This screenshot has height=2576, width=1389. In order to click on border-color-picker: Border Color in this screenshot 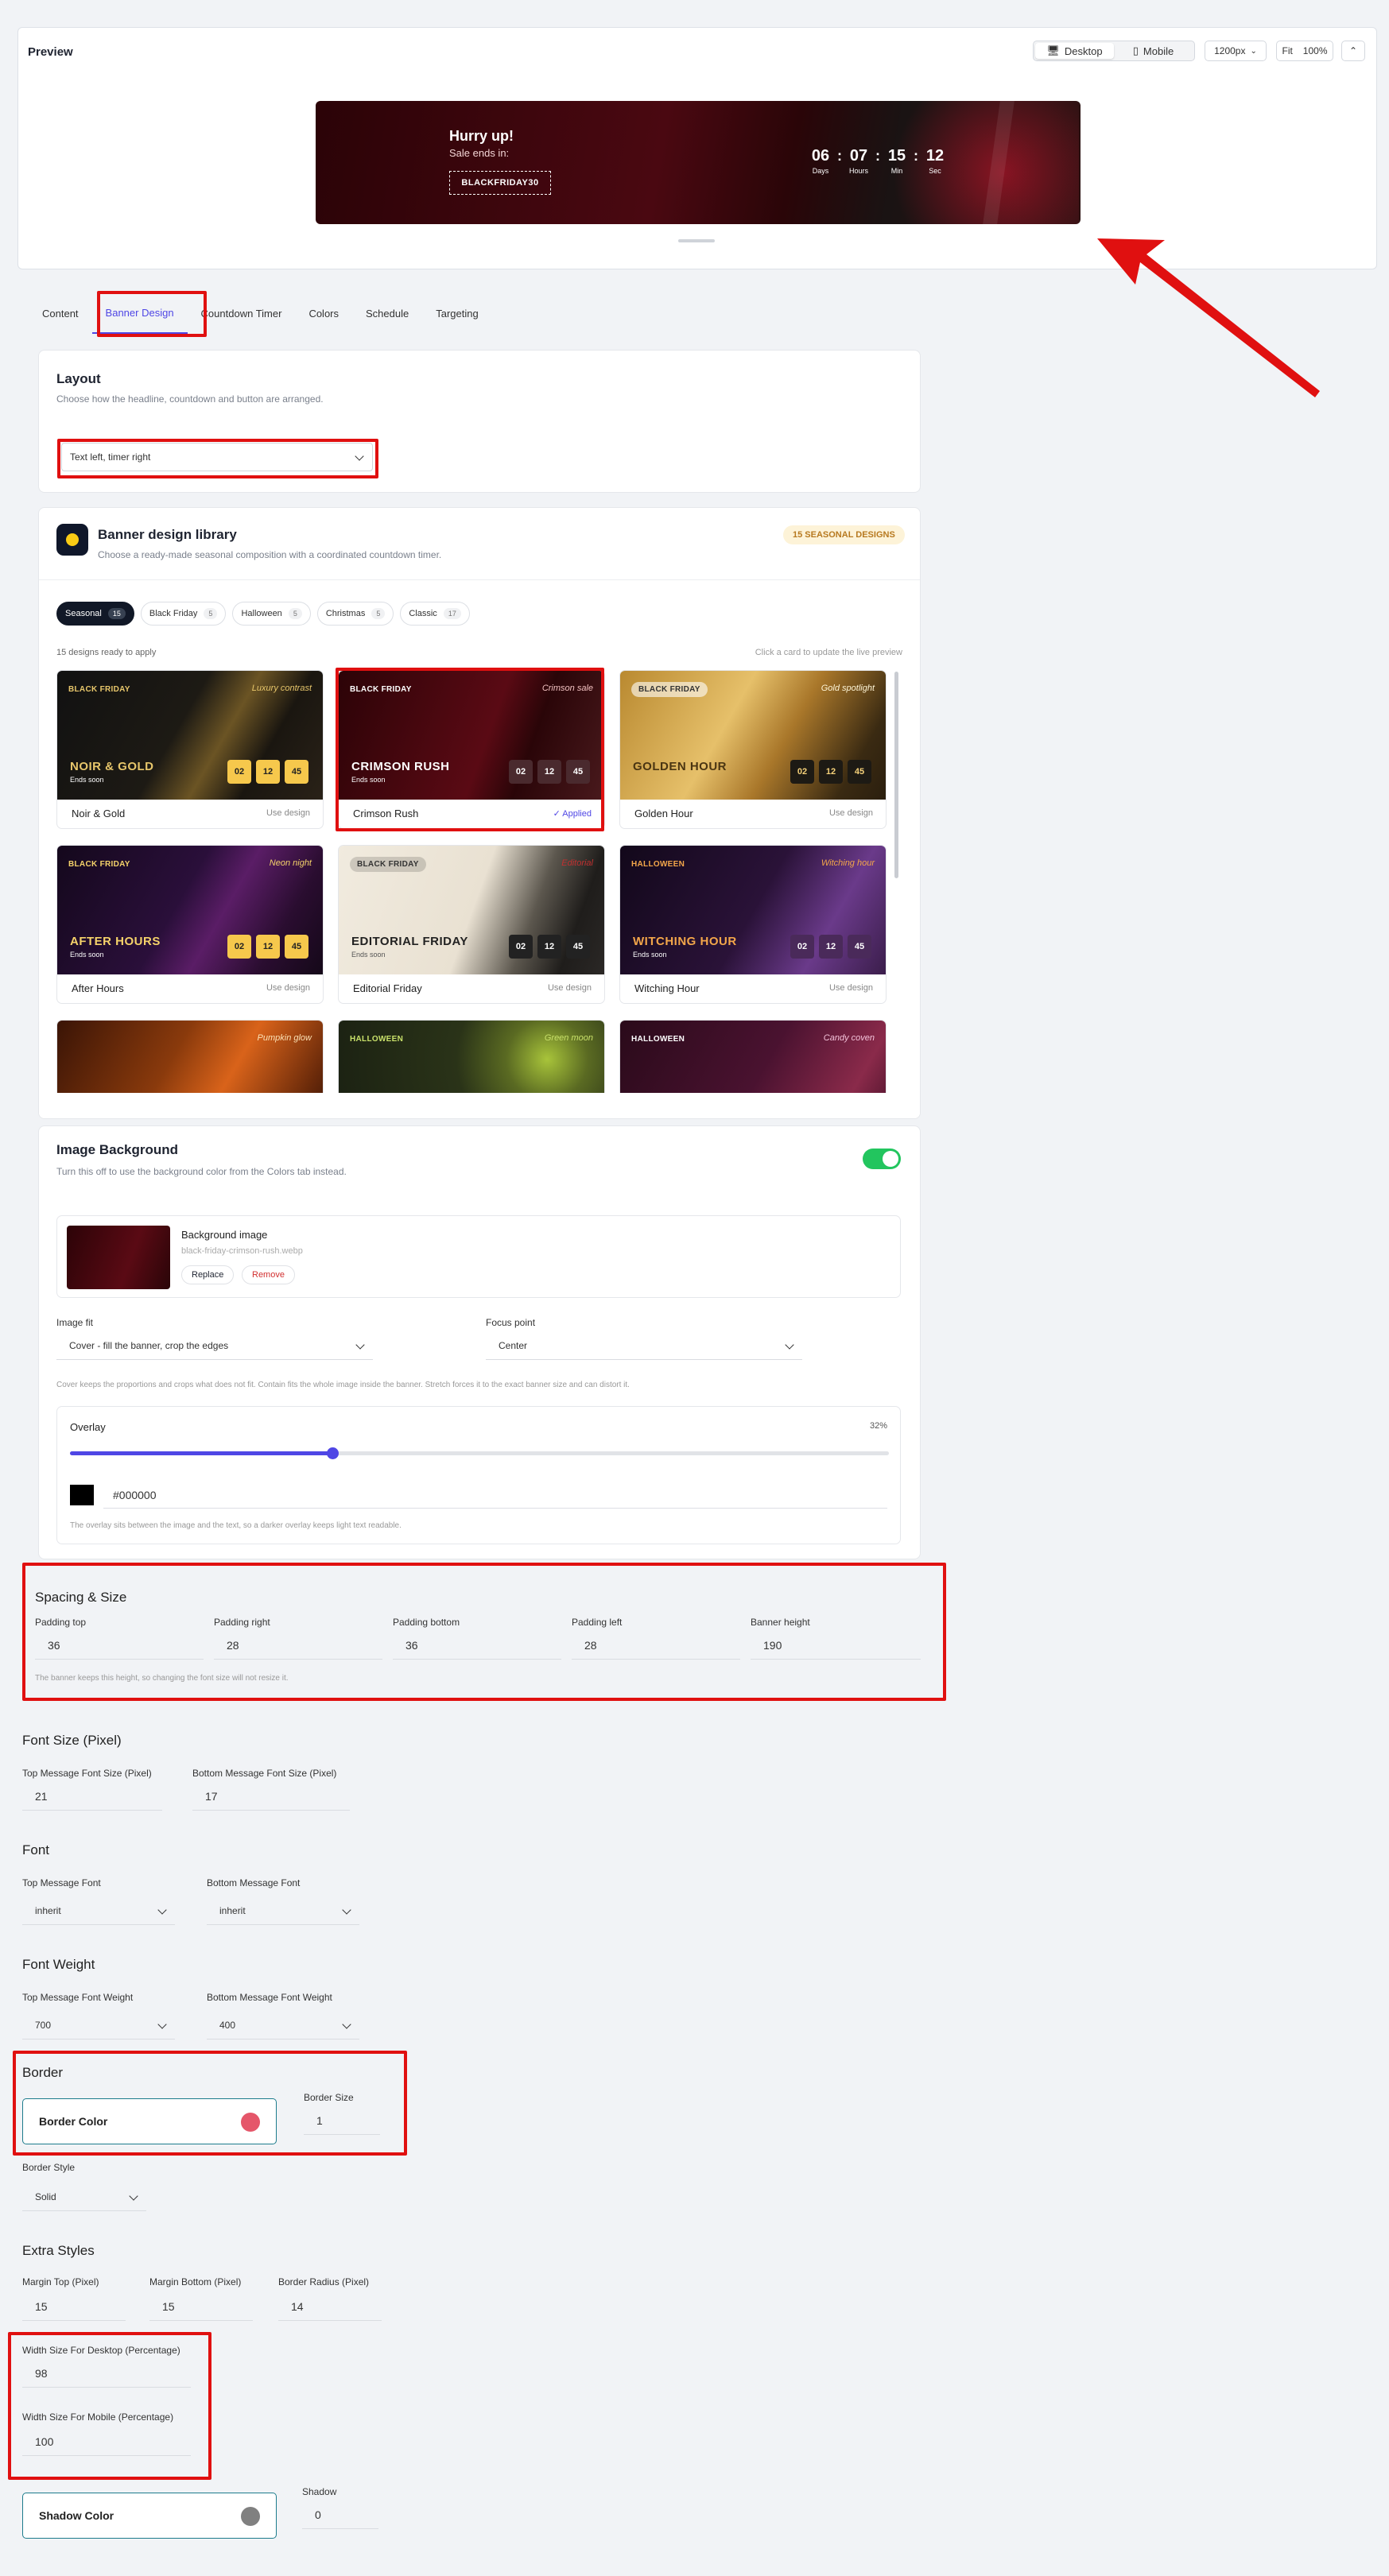, I will do `click(149, 2121)`.